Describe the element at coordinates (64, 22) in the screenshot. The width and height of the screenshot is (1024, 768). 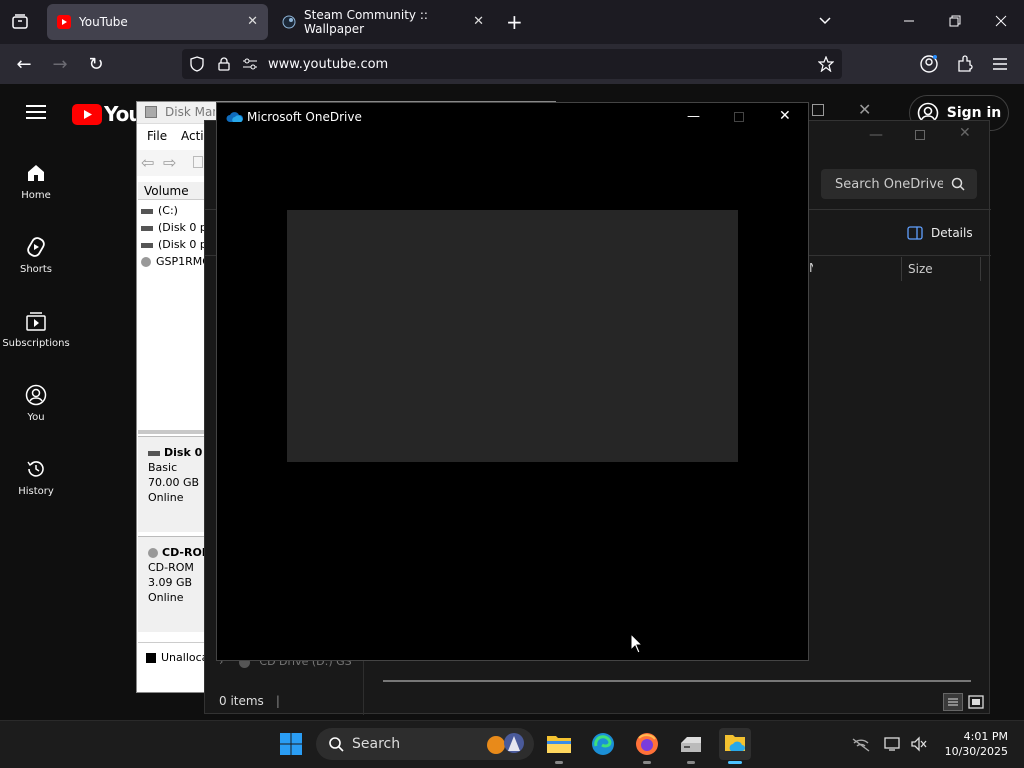
I see `youtube-favicon-icon` at that location.